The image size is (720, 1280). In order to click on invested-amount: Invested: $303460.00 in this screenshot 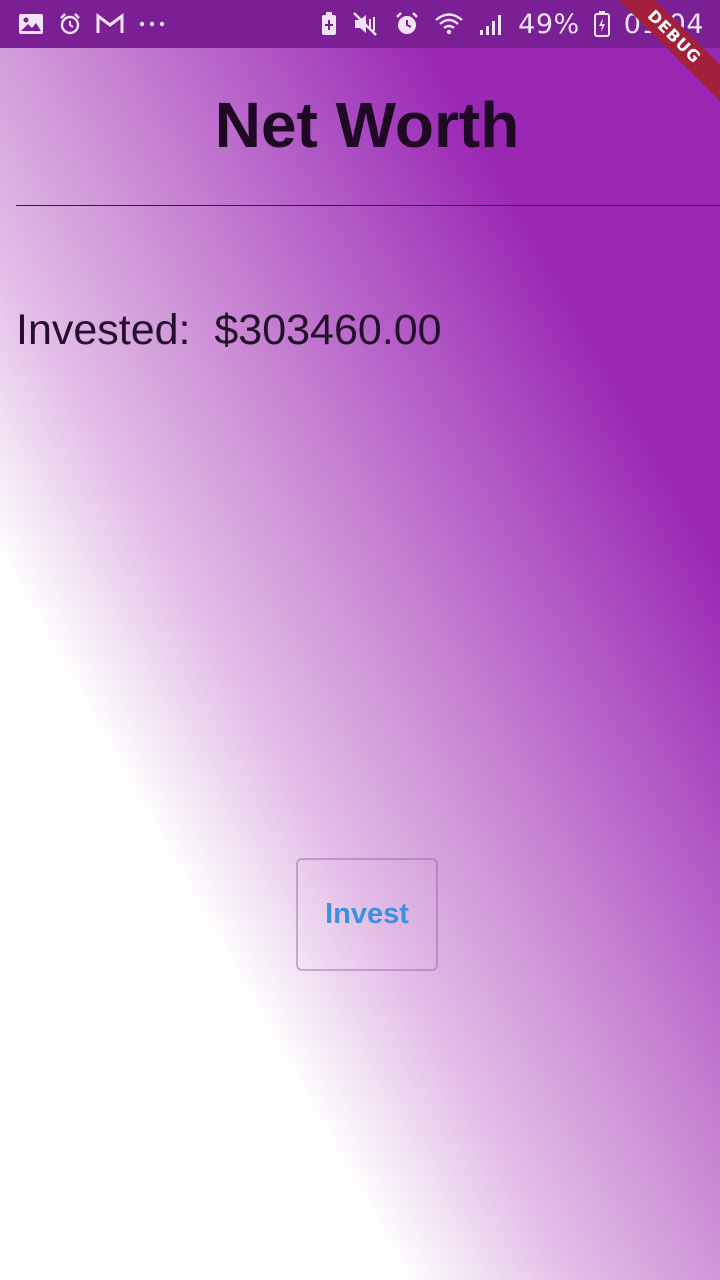, I will do `click(229, 330)`.